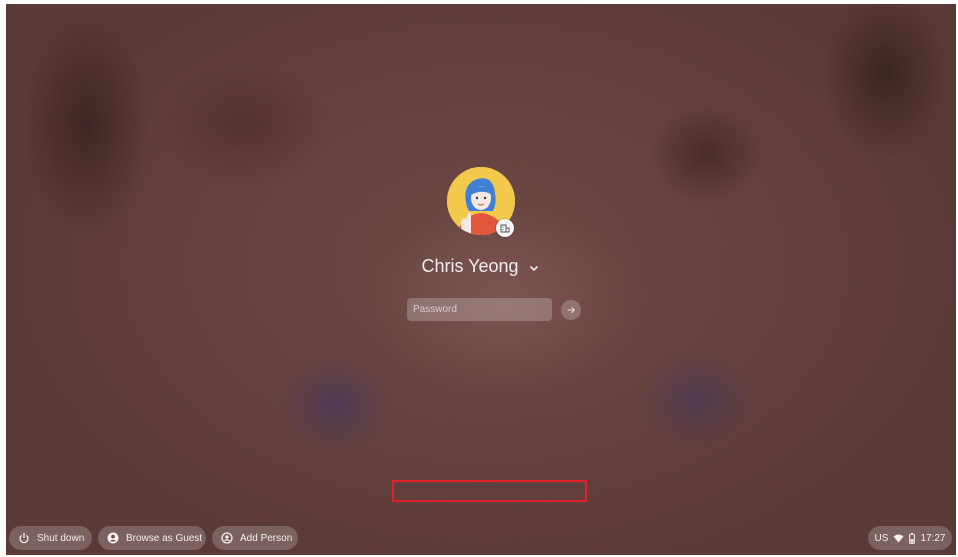 This screenshot has height=557, width=958. I want to click on battery-icon, so click(912, 538).